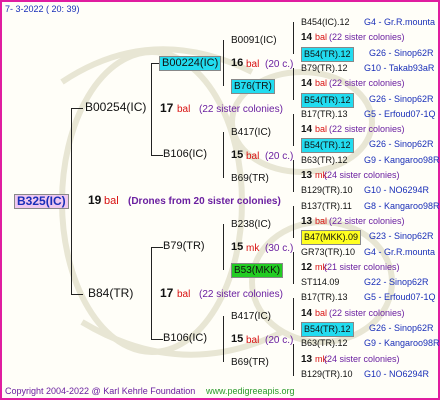 This screenshot has width=440, height=400. Describe the element at coordinates (184, 294) in the screenshot. I see `g1-unit: bal` at that location.